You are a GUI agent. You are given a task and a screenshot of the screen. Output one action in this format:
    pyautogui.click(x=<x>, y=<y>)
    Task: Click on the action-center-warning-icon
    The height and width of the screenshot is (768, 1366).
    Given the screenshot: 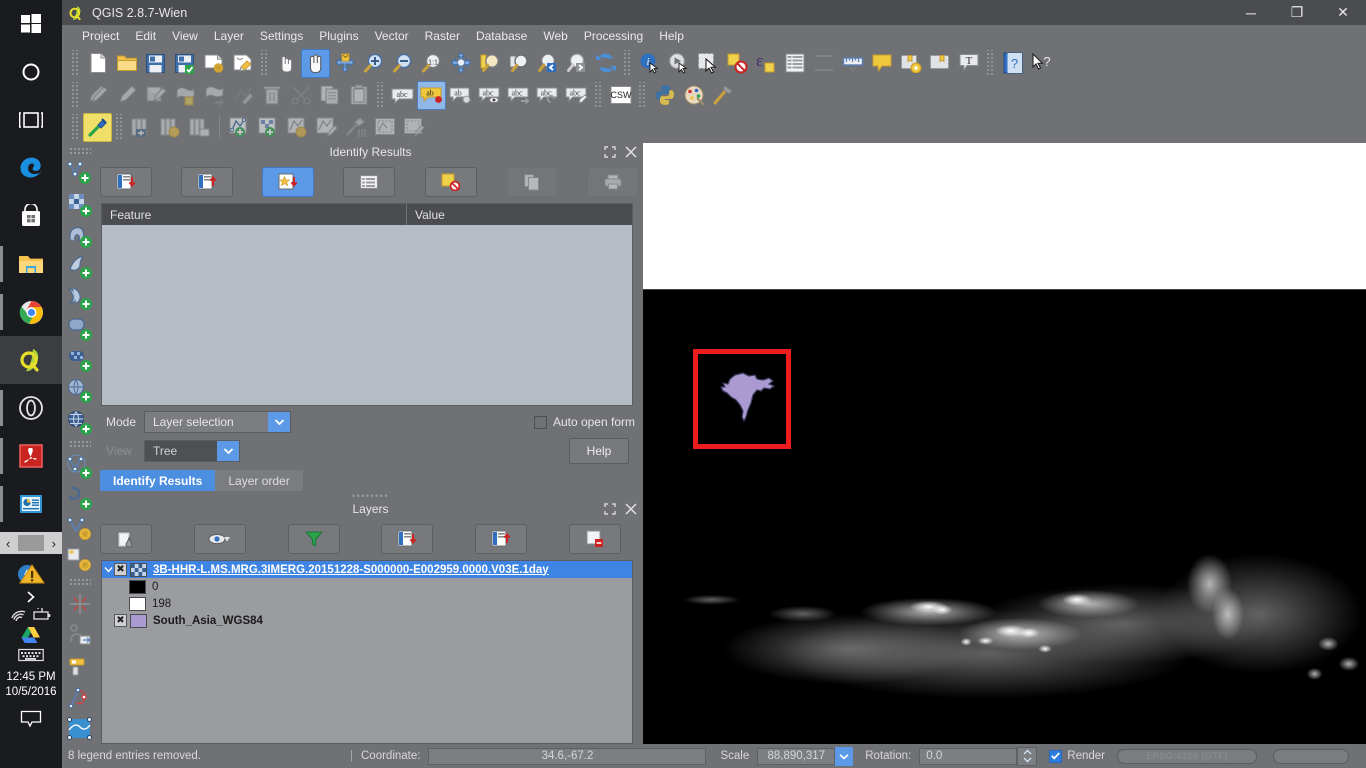 What is the action you would take?
    pyautogui.click(x=31, y=573)
    